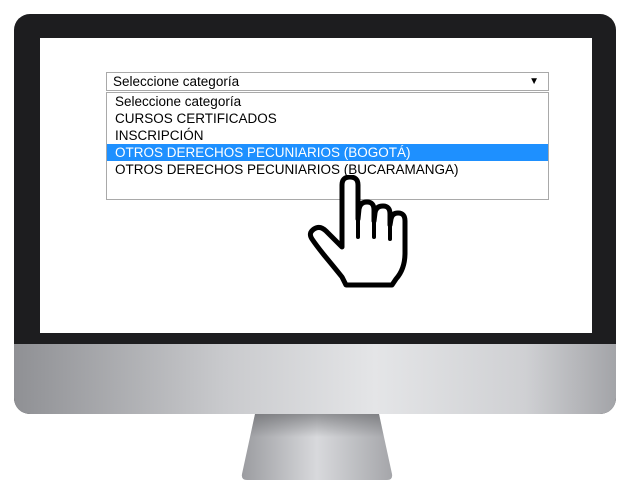 The width and height of the screenshot is (631, 482). Describe the element at coordinates (317, 447) in the screenshot. I see `monitor-stand` at that location.